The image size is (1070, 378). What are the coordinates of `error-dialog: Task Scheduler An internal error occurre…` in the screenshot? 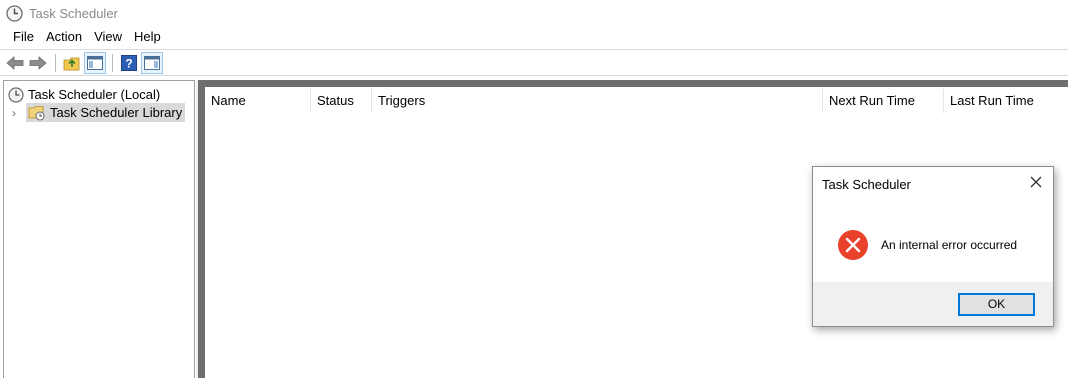 It's located at (933, 246).